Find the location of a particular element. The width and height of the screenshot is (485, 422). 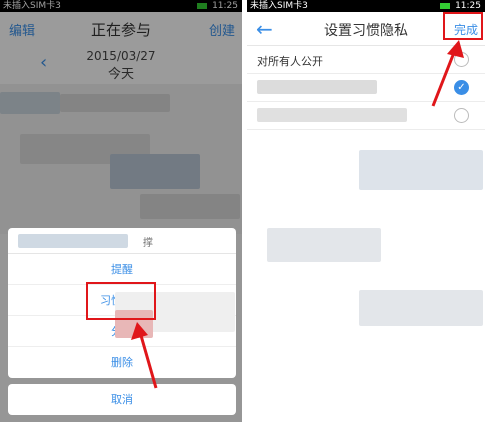

clock-text: 11:25 is located at coordinates (468, 6).